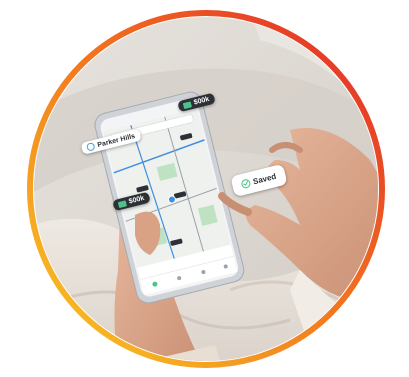  What do you see at coordinates (202, 101) in the screenshot?
I see `price-marker-top-text: $00k` at bounding box center [202, 101].